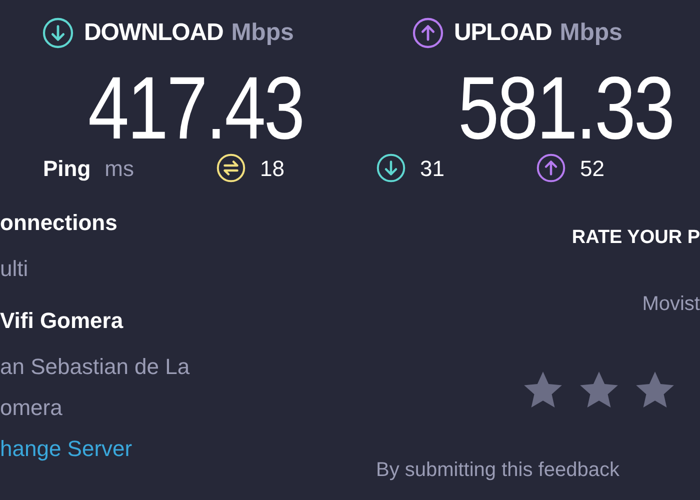  What do you see at coordinates (119, 168) in the screenshot?
I see `unit-label: ms` at bounding box center [119, 168].